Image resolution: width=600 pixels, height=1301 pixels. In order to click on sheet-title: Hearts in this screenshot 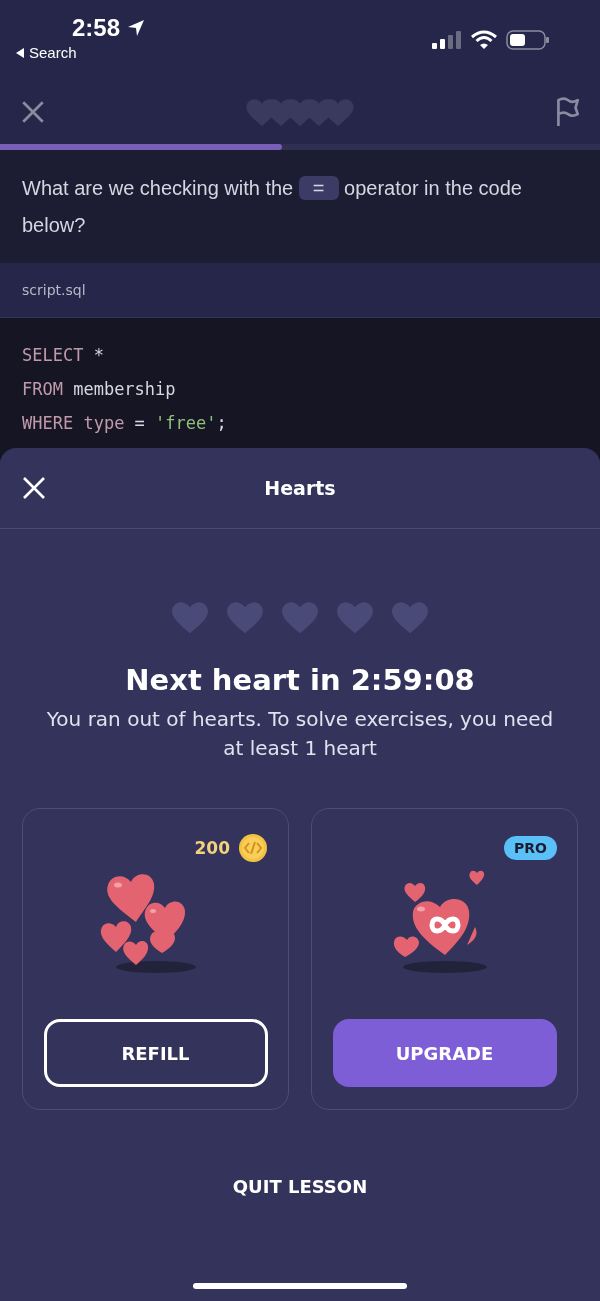, I will do `click(300, 488)`.